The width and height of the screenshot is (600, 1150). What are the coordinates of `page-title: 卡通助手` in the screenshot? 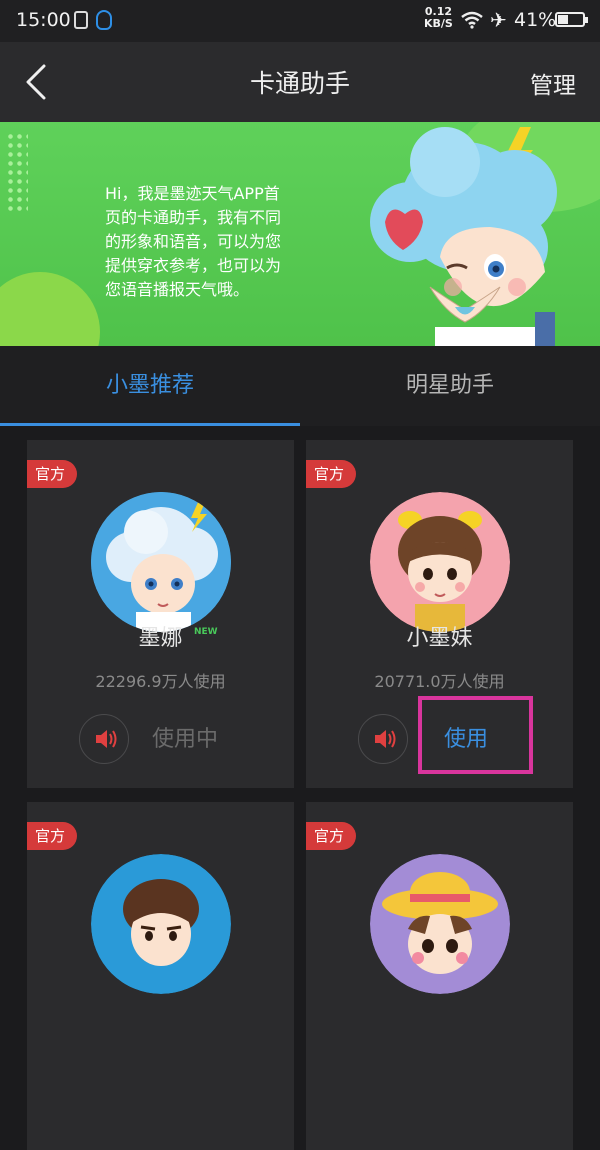 It's located at (299, 83).